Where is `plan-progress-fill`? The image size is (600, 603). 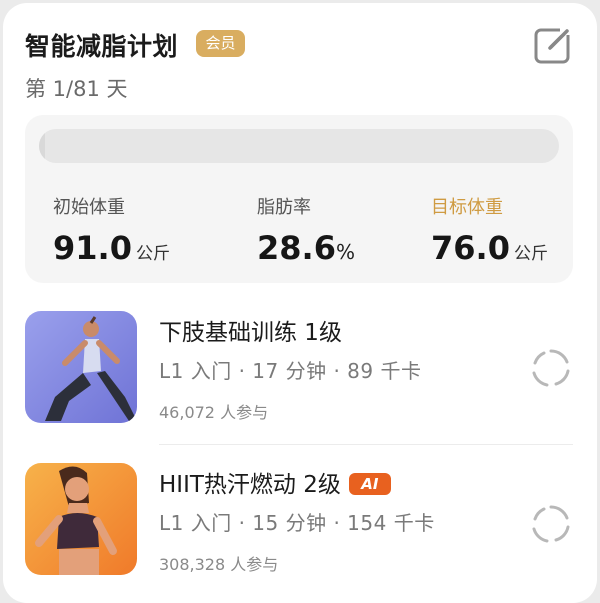 plan-progress-fill is located at coordinates (42, 146).